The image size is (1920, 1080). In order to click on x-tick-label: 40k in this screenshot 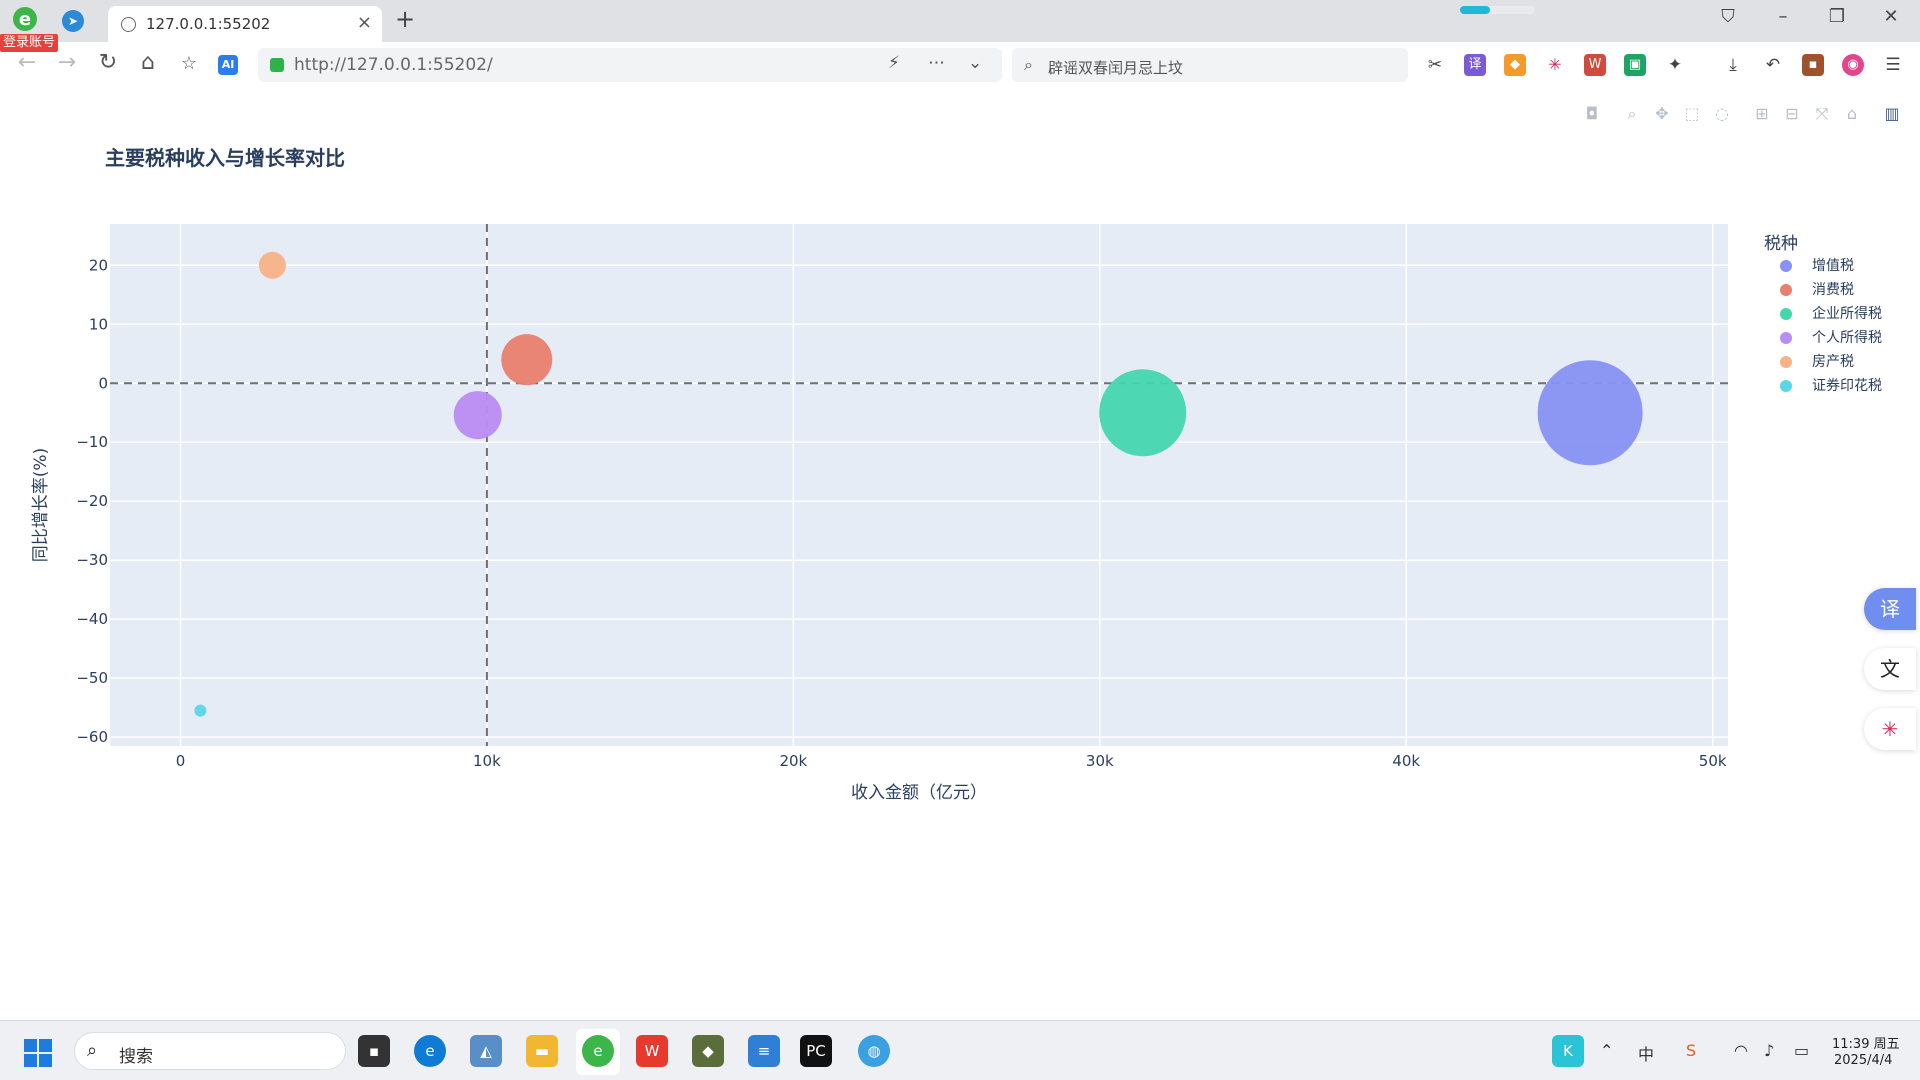, I will do `click(1406, 761)`.